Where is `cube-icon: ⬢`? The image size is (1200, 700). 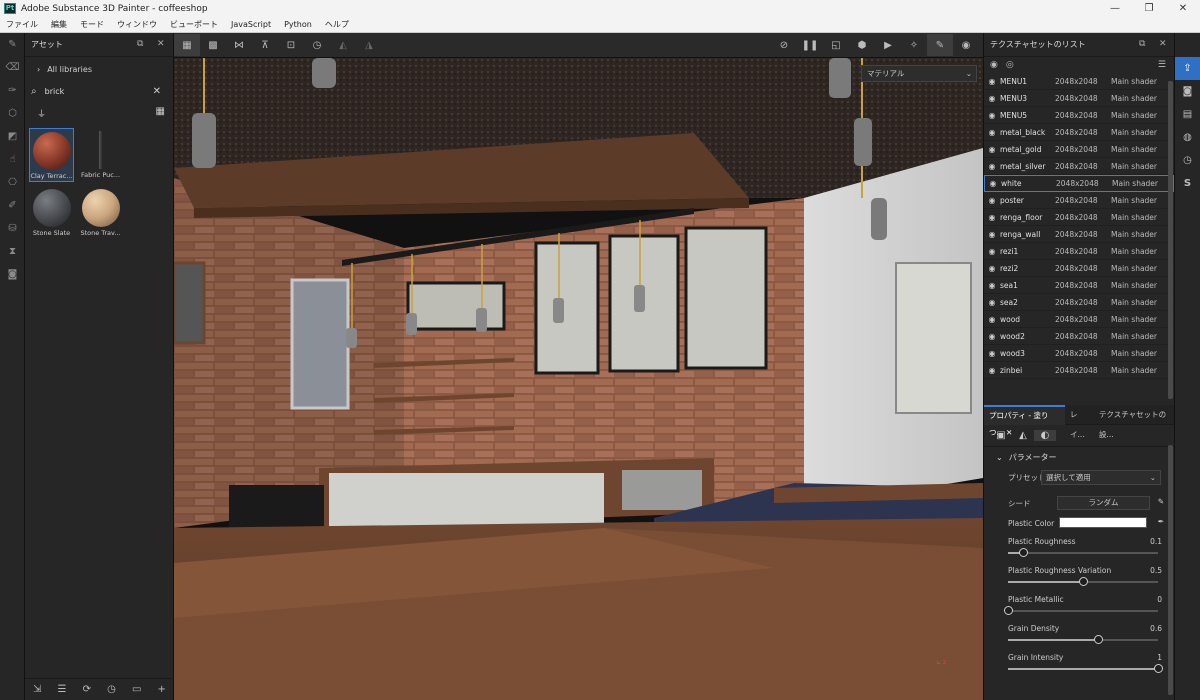 cube-icon: ⬢ is located at coordinates (862, 45).